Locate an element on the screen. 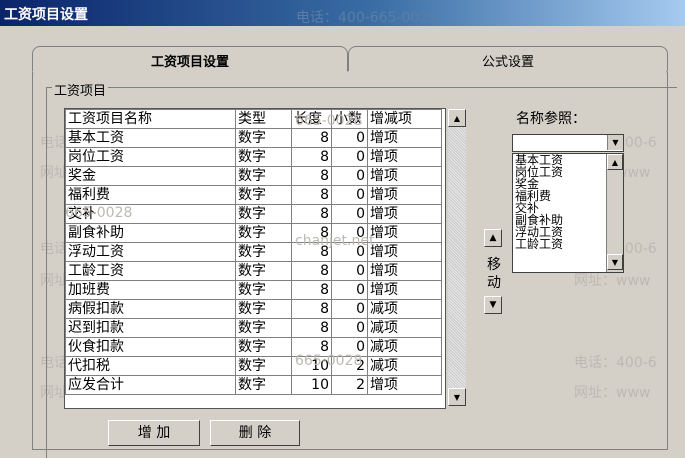 The height and width of the screenshot is (458, 685). table-row: 福利费 数字 8 0 增项 is located at coordinates (253, 195).